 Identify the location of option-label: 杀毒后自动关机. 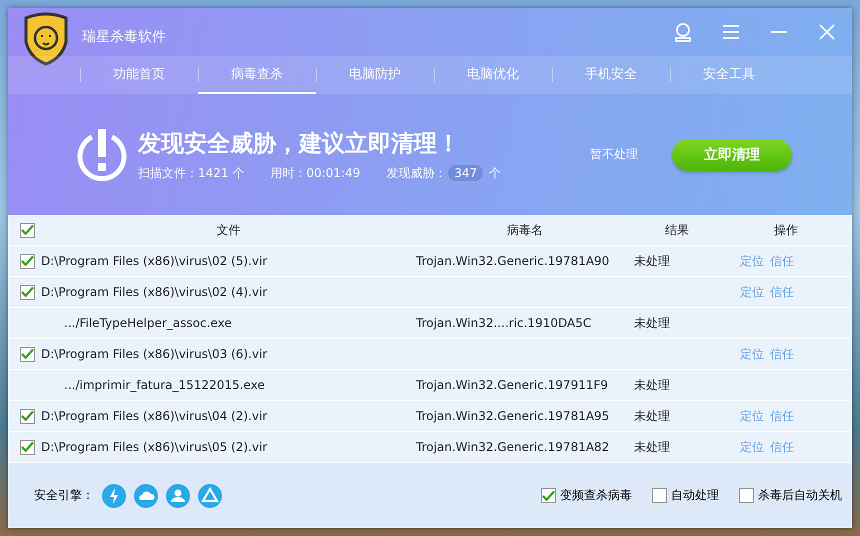
(800, 495).